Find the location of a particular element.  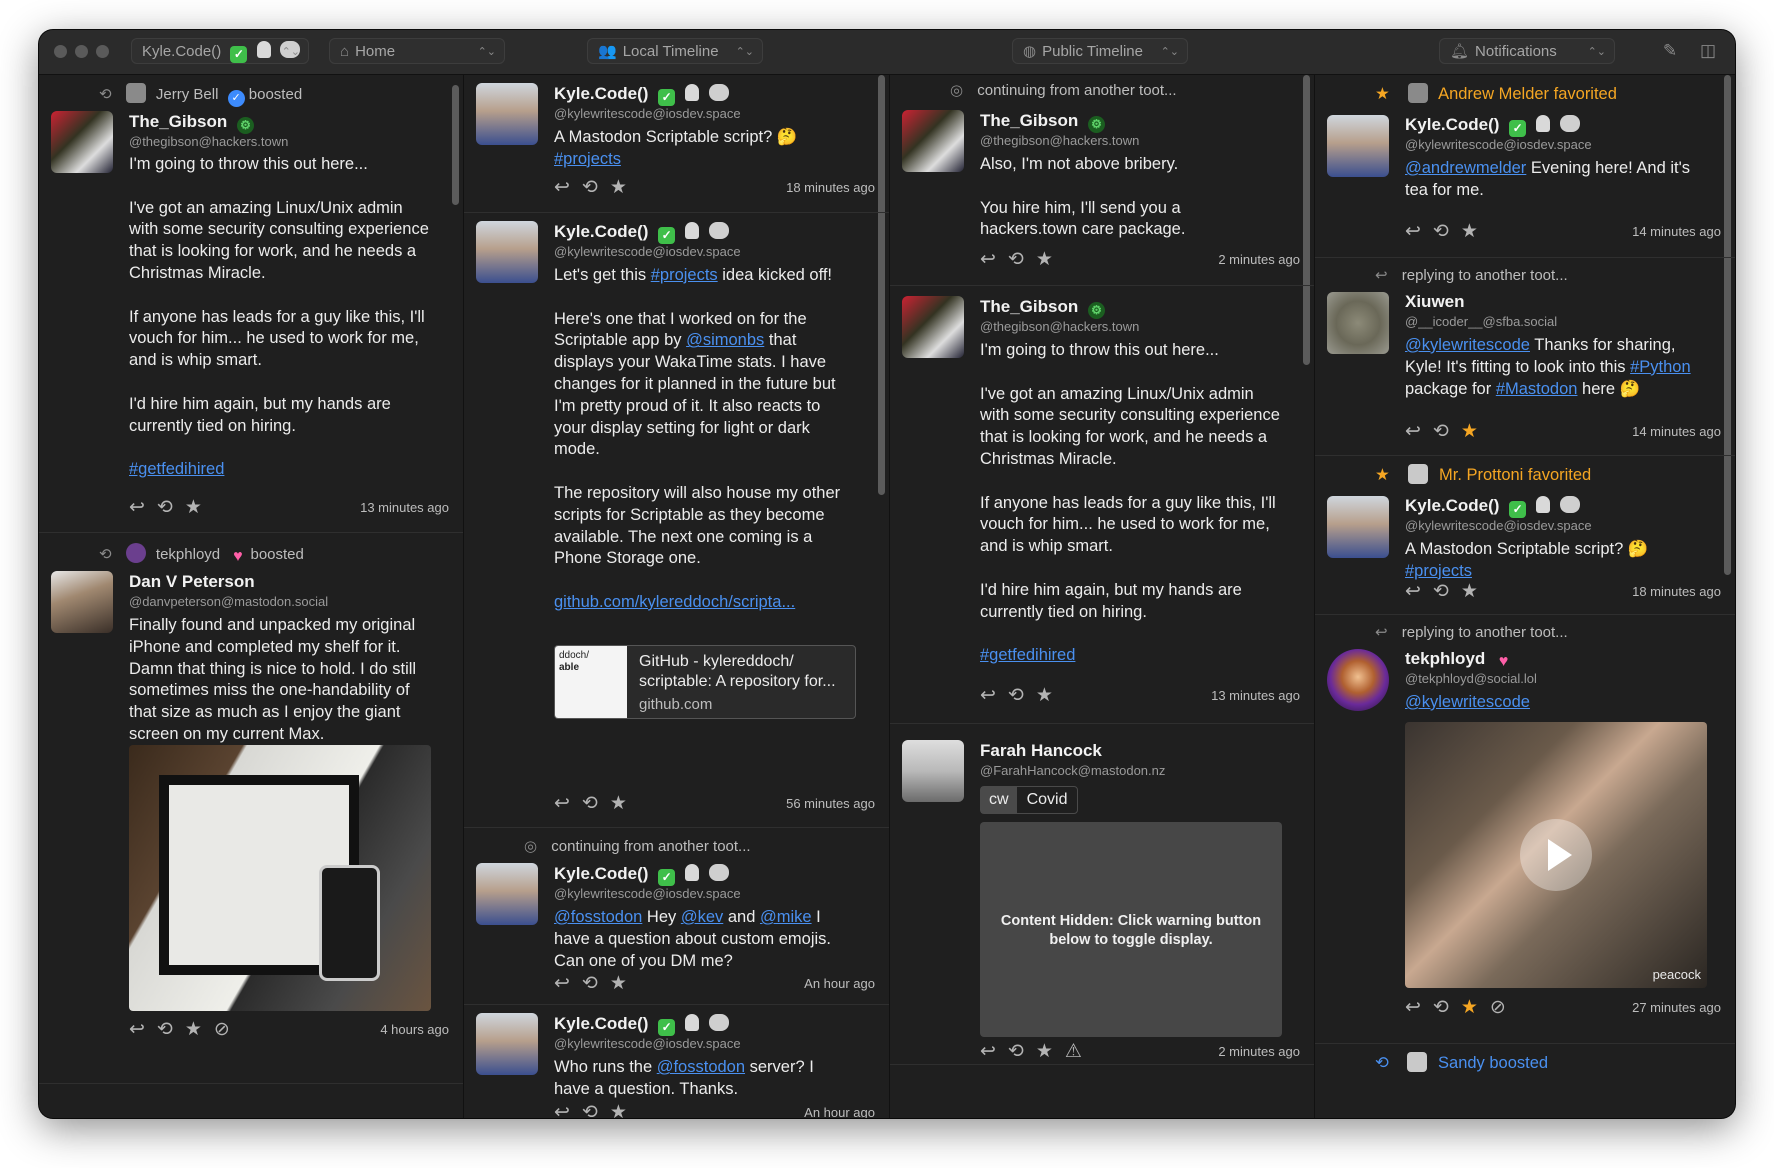

notification-item: ⟲ Sandy boosted is located at coordinates (1525, 1074).